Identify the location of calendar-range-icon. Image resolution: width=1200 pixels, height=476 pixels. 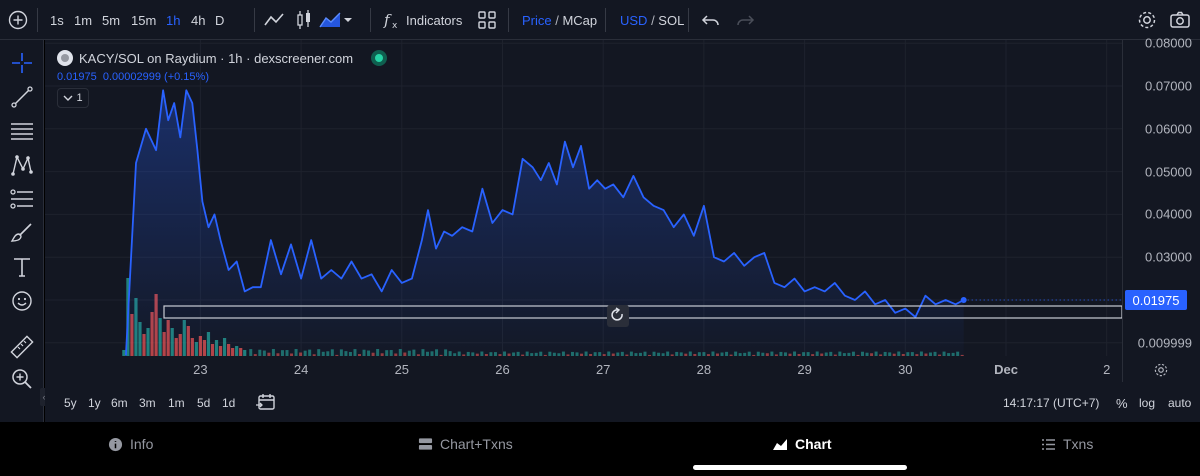
(266, 402).